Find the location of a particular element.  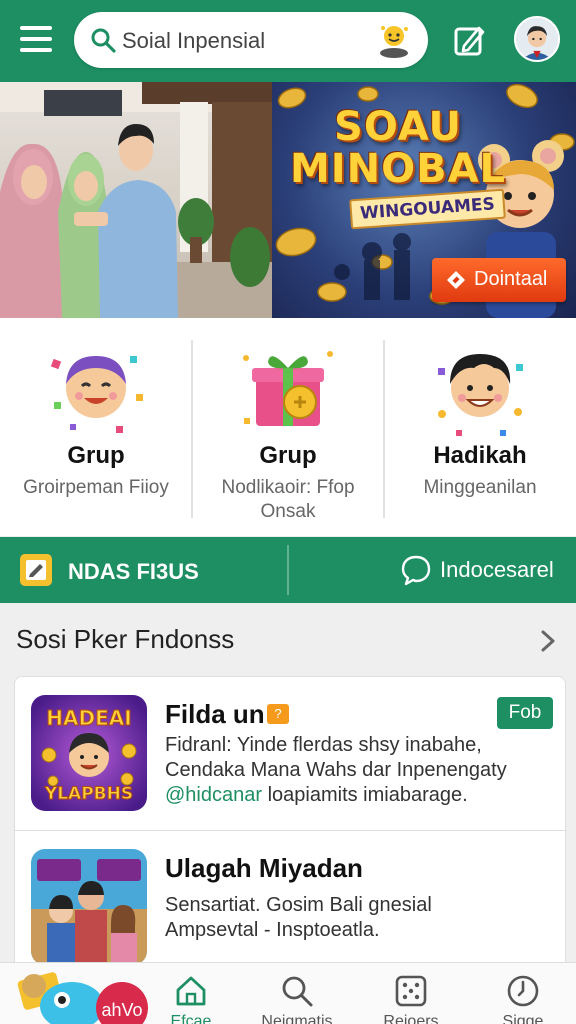

badge: ? is located at coordinates (278, 714).